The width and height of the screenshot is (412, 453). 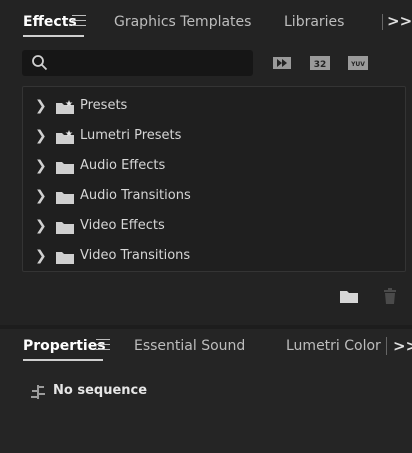 I want to click on tree-item-label: Audio Effects, so click(x=123, y=165).